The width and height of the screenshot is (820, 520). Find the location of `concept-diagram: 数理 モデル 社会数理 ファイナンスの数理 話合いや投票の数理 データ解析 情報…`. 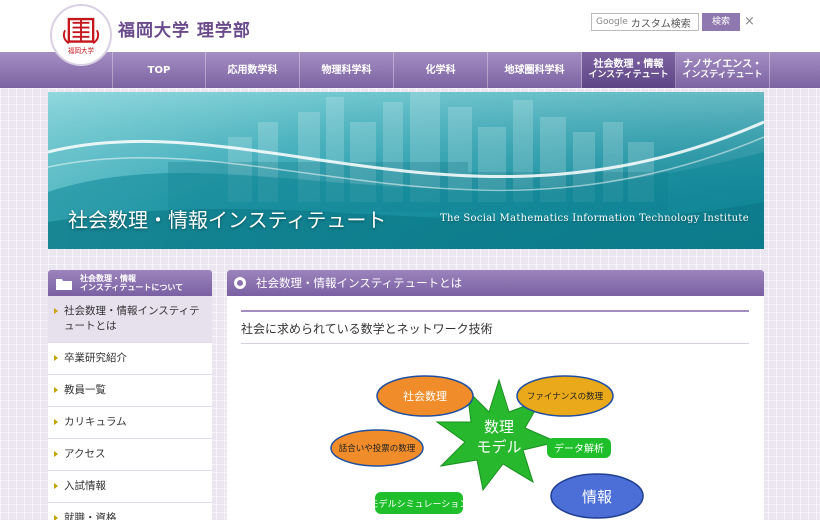

concept-diagram: 数理 モデル 社会数理 ファイナンスの数理 話合いや投票の数理 データ解析 情報… is located at coordinates (487, 447).